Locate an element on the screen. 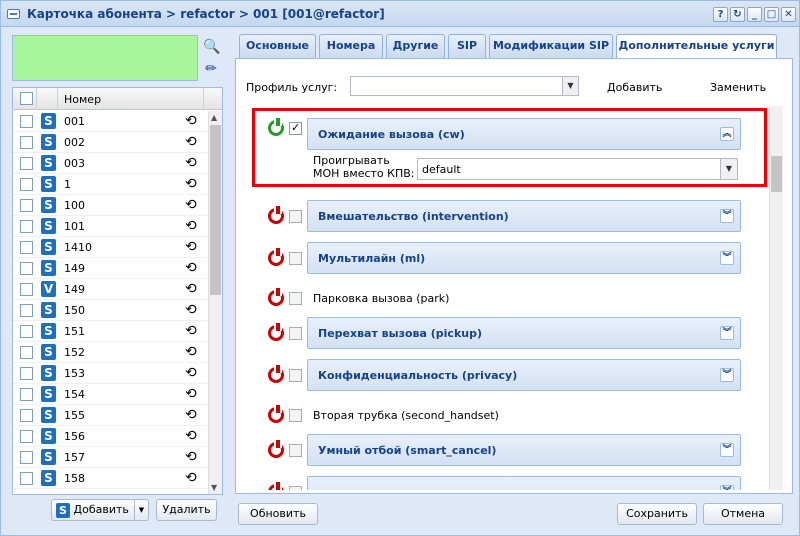 This screenshot has width=800, height=536. service-header: Мультилайн (ml) ︾ is located at coordinates (524, 258).